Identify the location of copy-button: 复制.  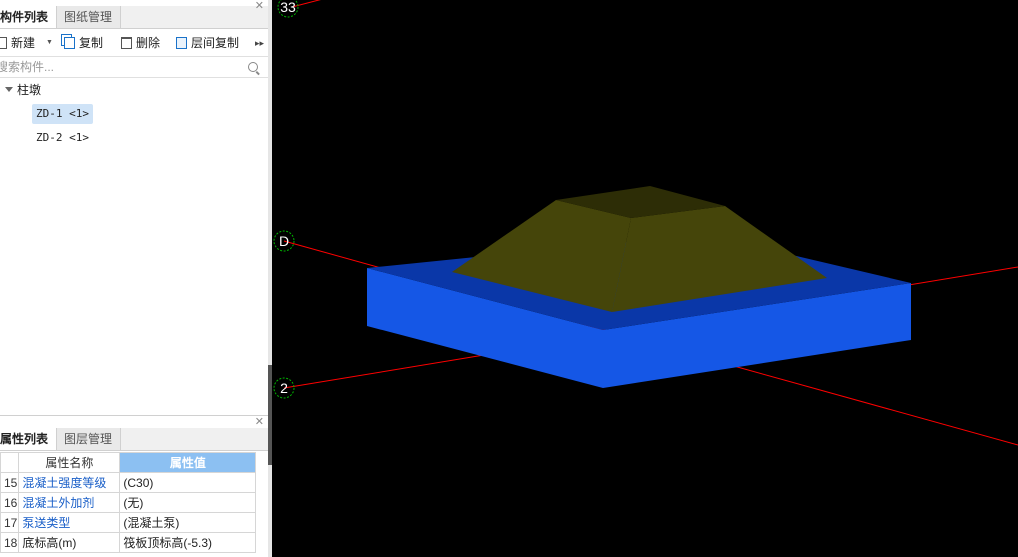
(83, 43).